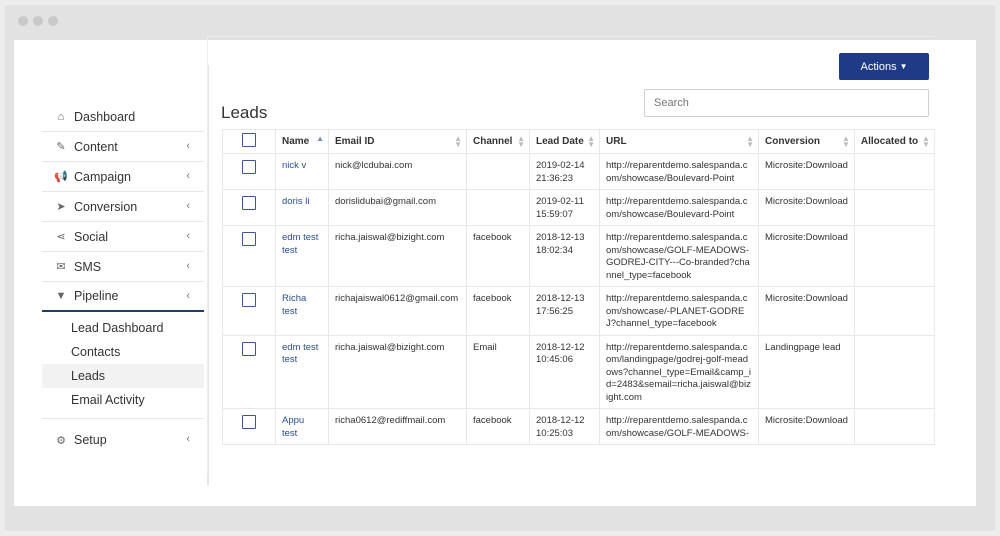 This screenshot has height=536, width=1000. I want to click on column-header-lead-date: Lead Date ▲ ▼, so click(564, 141).